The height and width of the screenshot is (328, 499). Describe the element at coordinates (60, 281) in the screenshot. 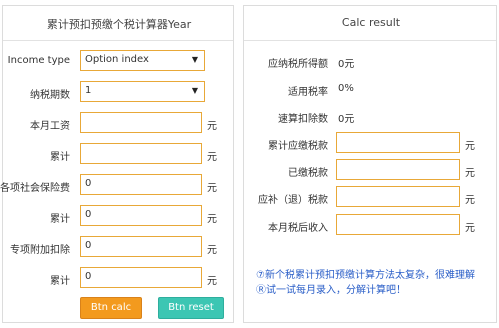

I see `cumulative-deduction-label: 累计` at that location.